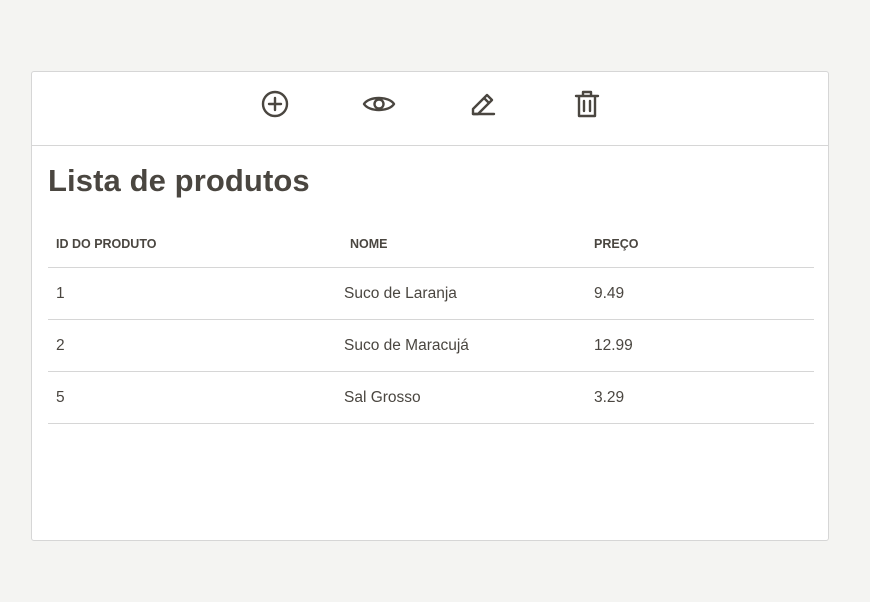  Describe the element at coordinates (430, 109) in the screenshot. I see `toolbar` at that location.